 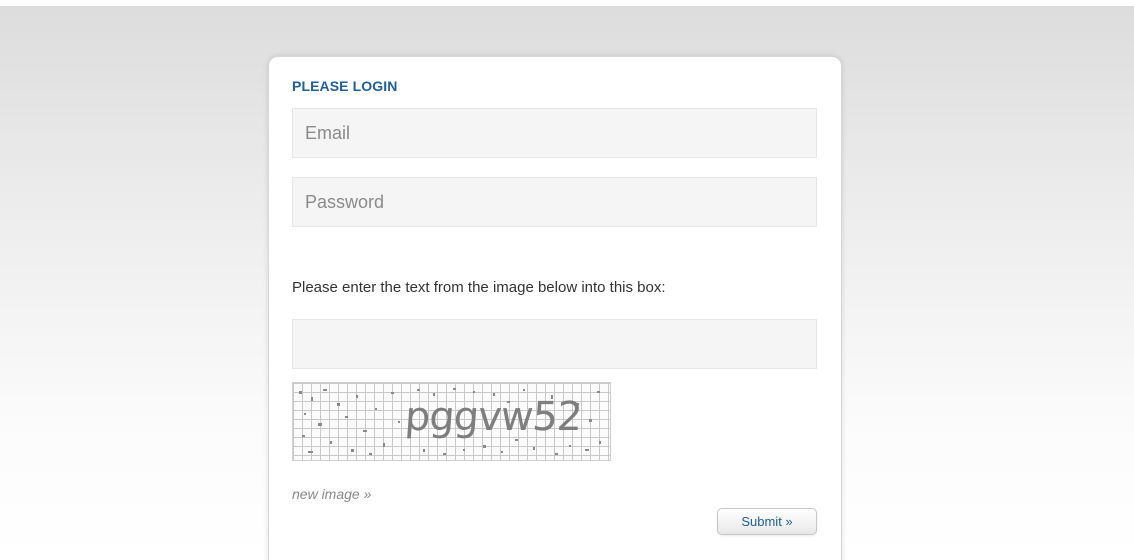 I want to click on captcha-image: pggvw52, so click(x=451, y=421).